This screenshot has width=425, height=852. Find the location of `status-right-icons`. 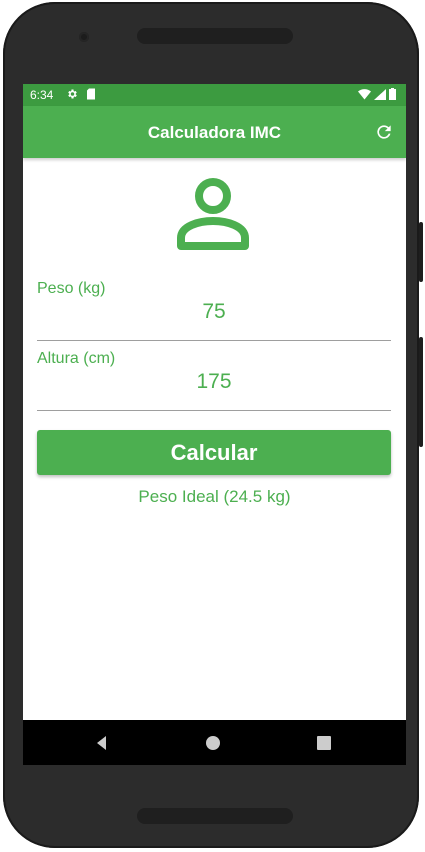

status-right-icons is located at coordinates (377, 94).